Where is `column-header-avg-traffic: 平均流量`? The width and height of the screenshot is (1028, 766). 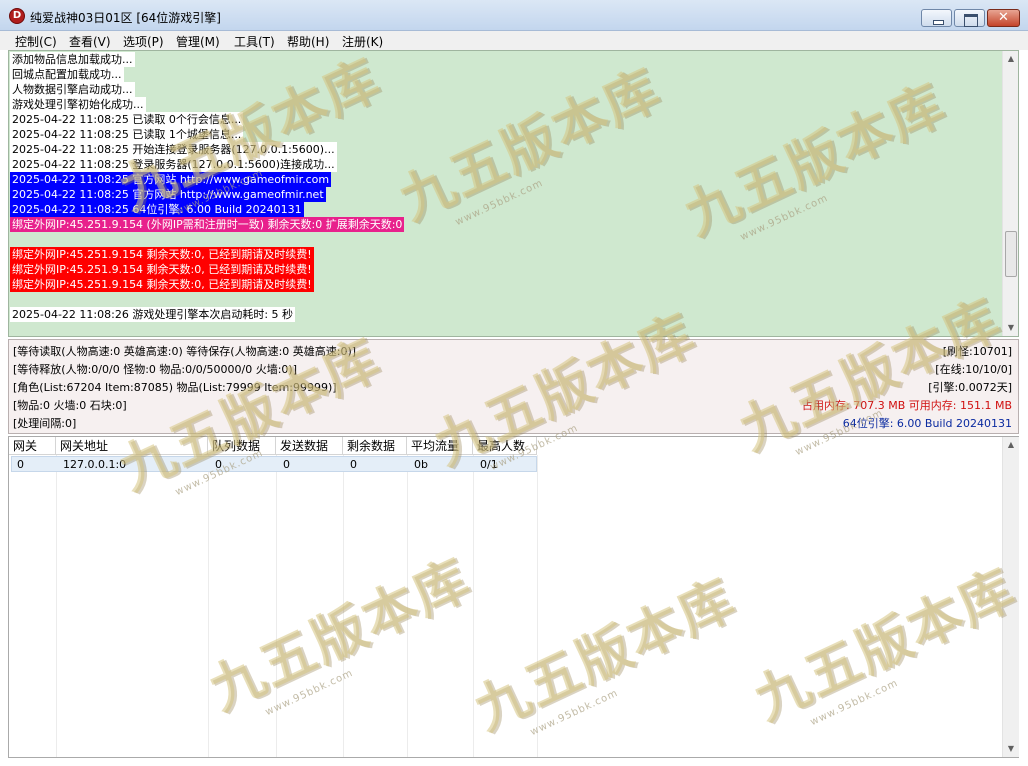 column-header-avg-traffic: 平均流量 is located at coordinates (440, 446).